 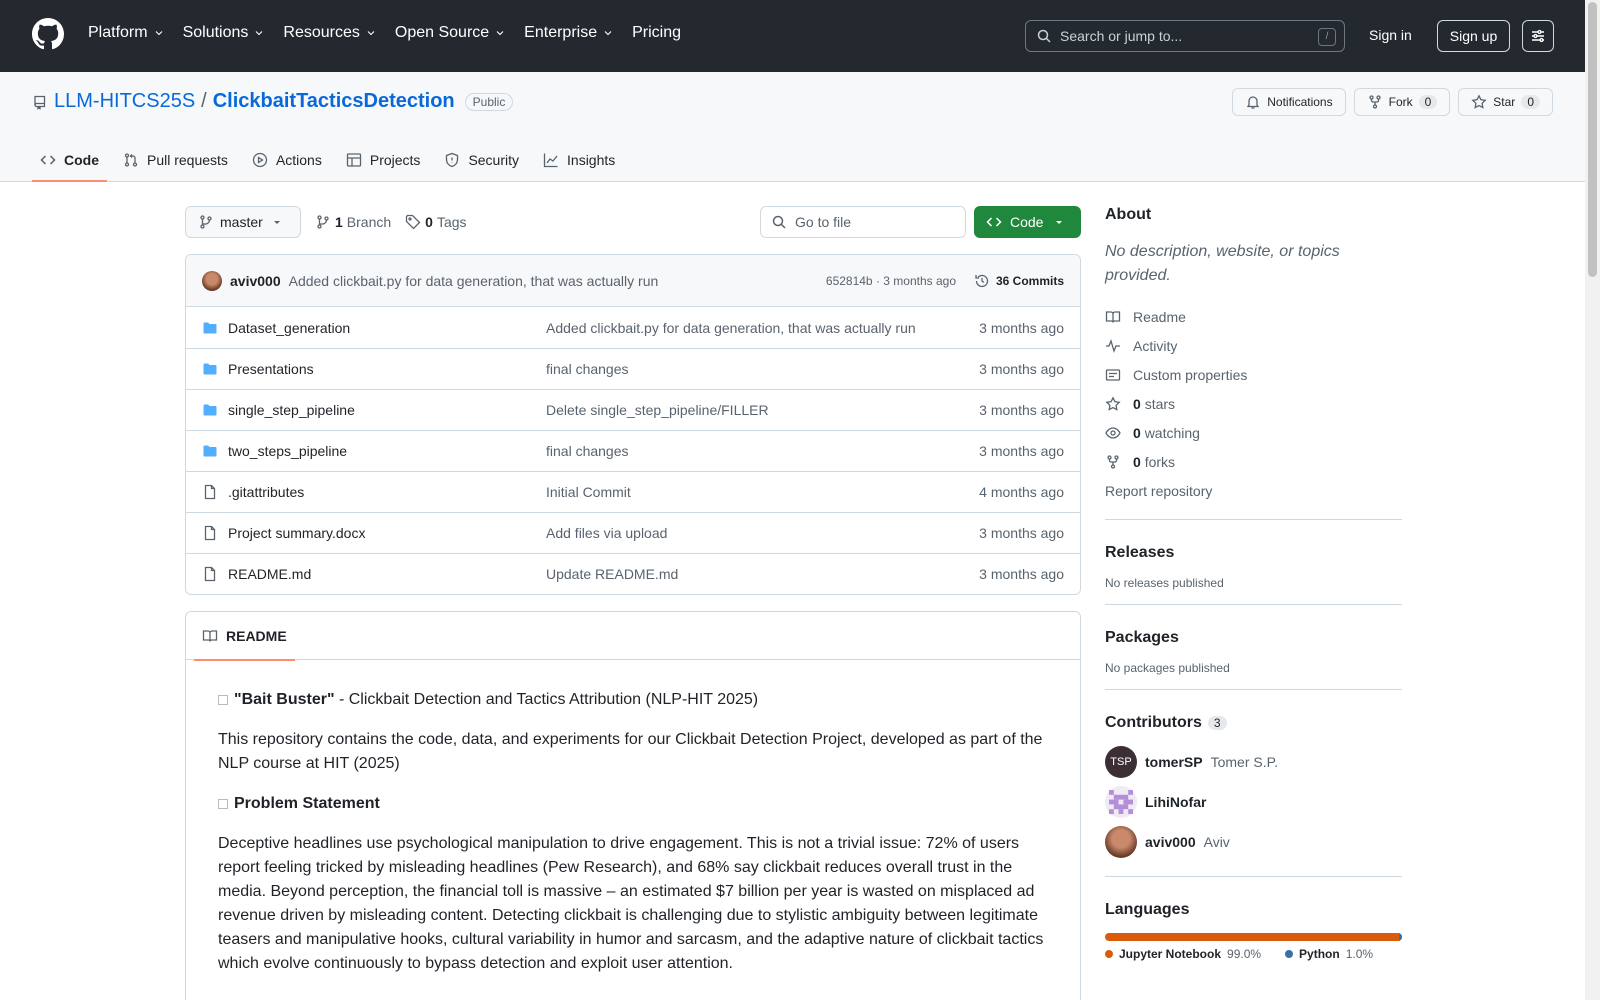 What do you see at coordinates (387, 492) in the screenshot?
I see `file-name-link: .gitattributes` at bounding box center [387, 492].